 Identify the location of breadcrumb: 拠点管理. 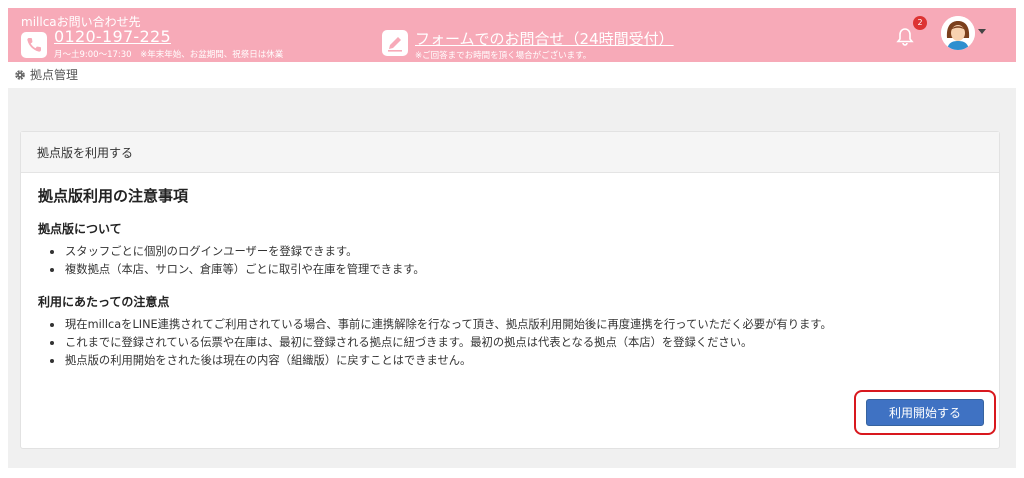
(46, 74).